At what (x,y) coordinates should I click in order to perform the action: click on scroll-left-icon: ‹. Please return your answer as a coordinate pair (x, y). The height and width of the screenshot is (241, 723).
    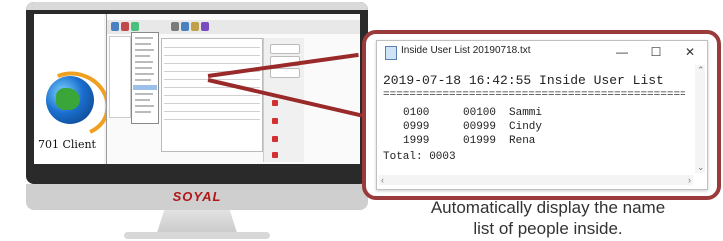
    Looking at the image, I should click on (382, 180).